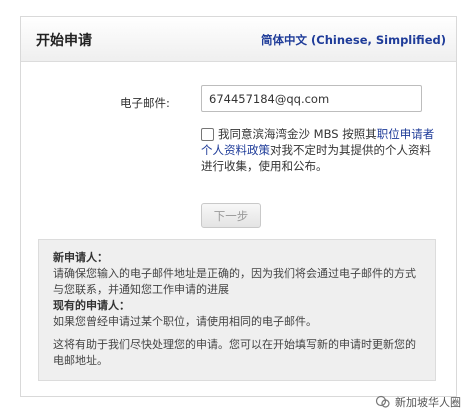 This screenshot has width=471, height=418. I want to click on page-title: 开始申请, so click(64, 41).